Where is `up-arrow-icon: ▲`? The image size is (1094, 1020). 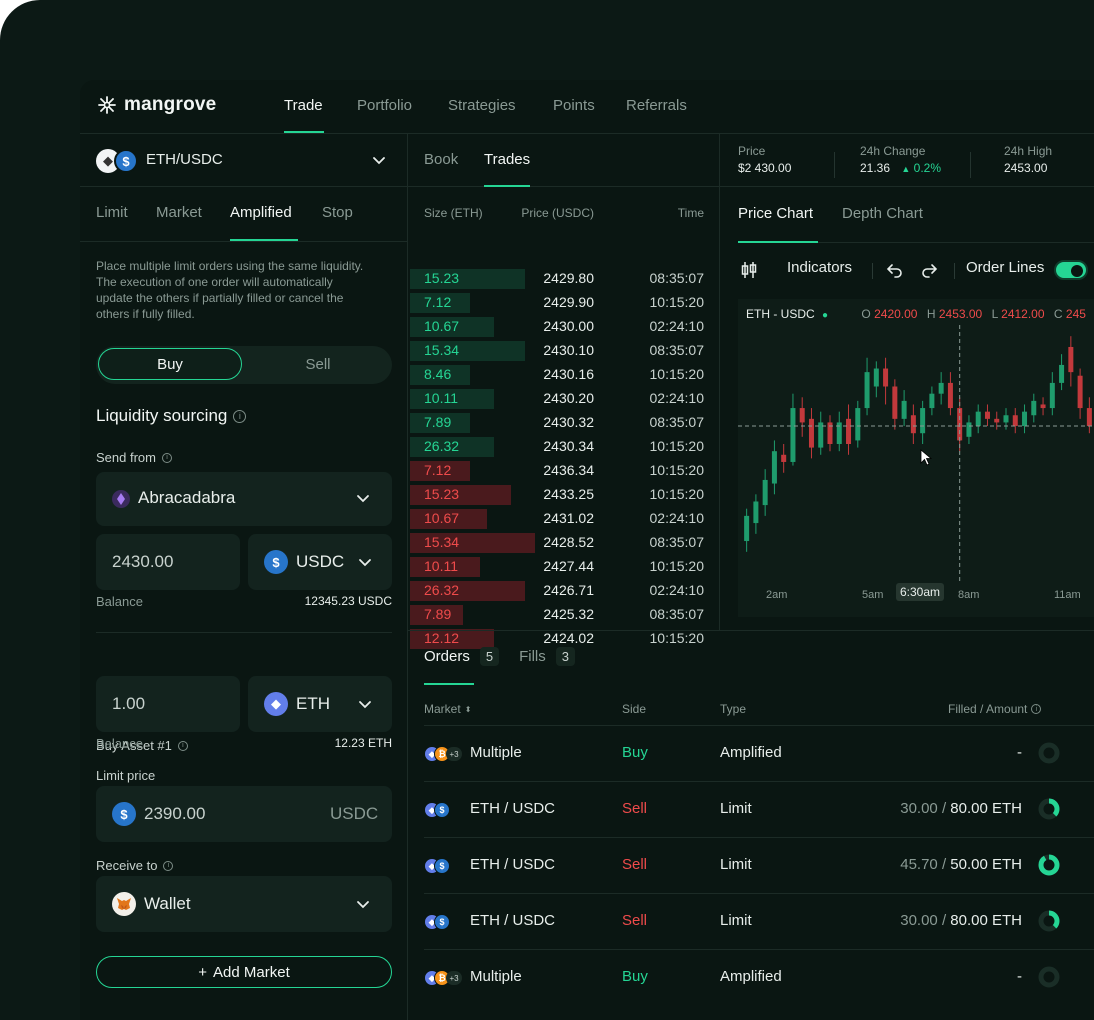 up-arrow-icon: ▲ is located at coordinates (906, 169).